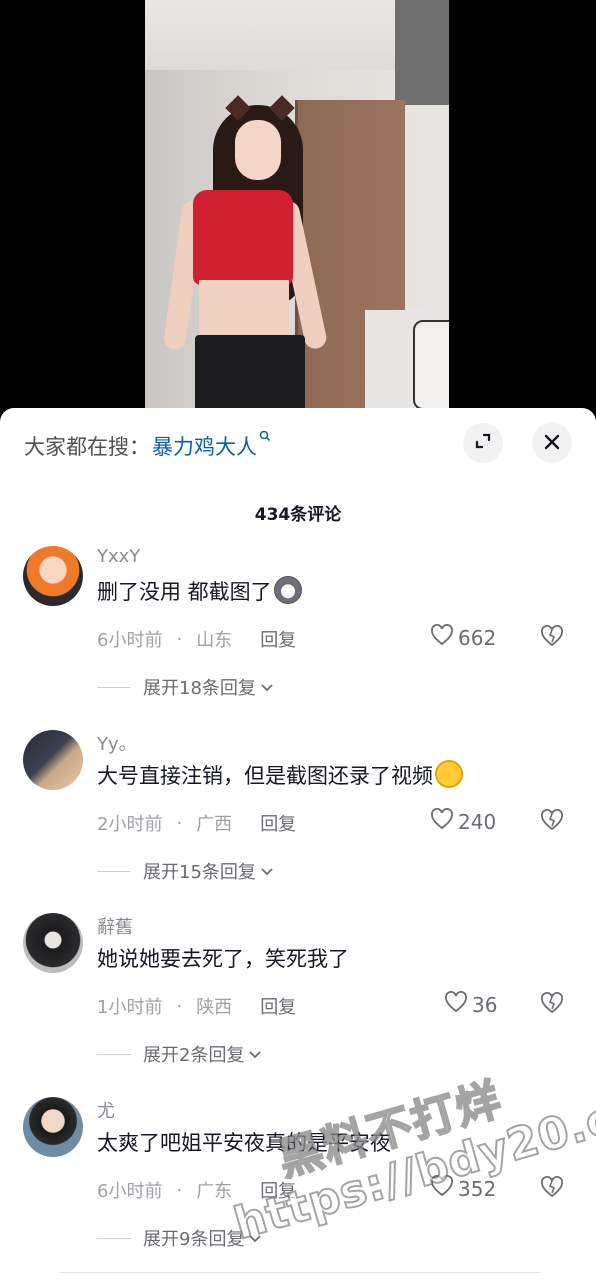  What do you see at coordinates (199, 688) in the screenshot?
I see `expand-replies-label: 展开18条回复` at bounding box center [199, 688].